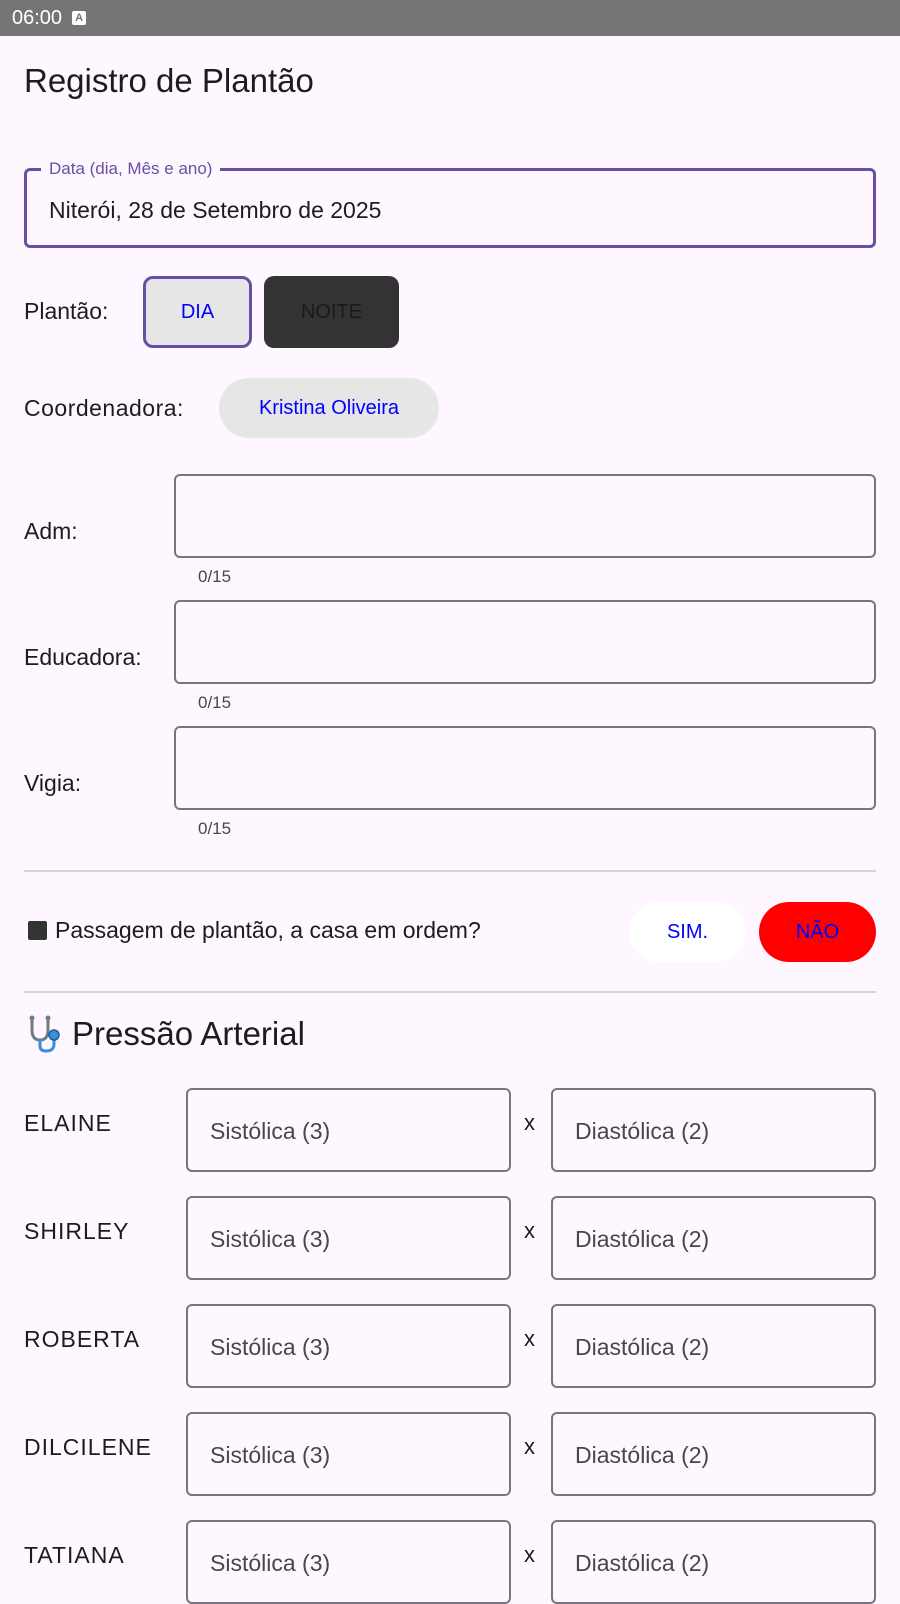 The width and height of the screenshot is (900, 1604). I want to click on notification-icon: A, so click(79, 18).